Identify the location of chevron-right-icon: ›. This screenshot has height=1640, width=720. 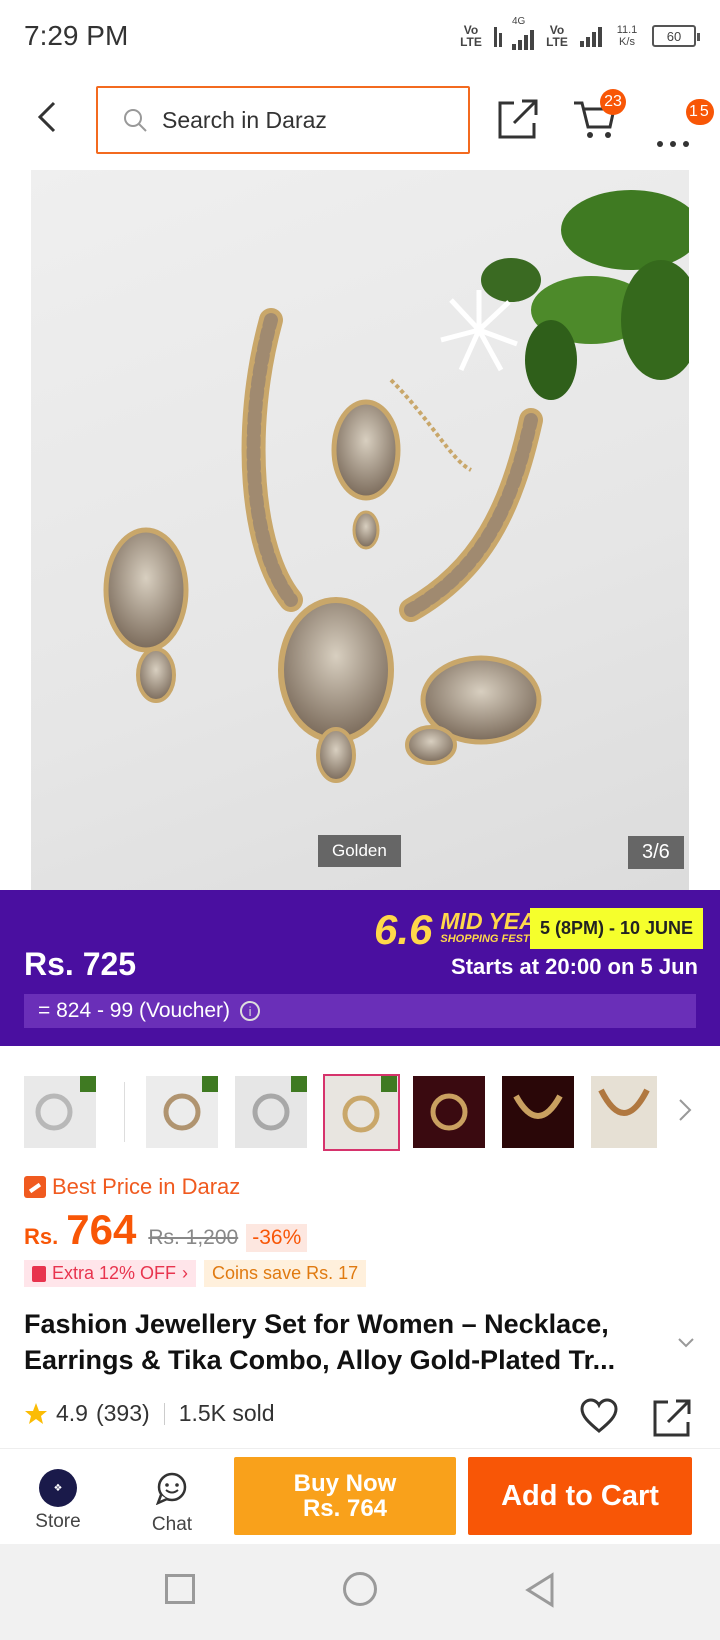
(185, 1273).